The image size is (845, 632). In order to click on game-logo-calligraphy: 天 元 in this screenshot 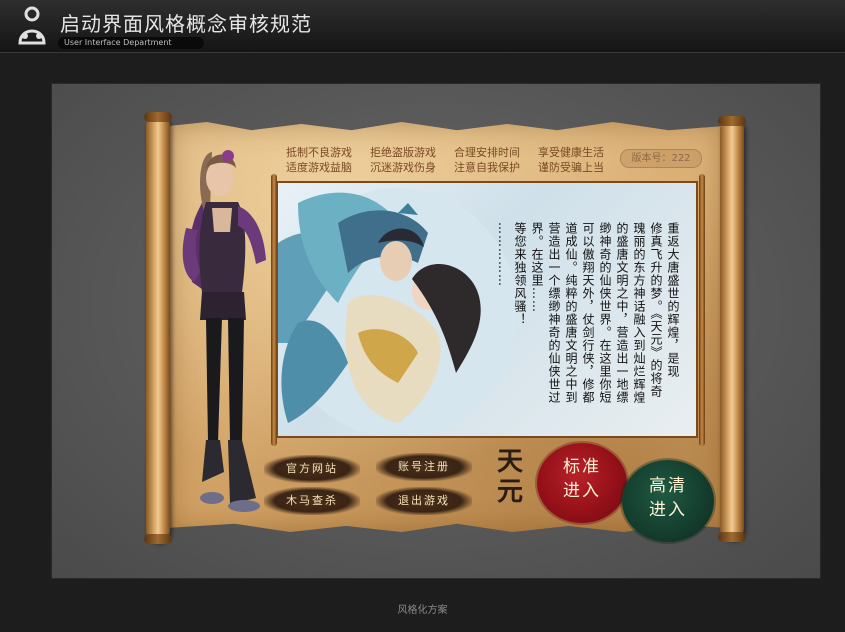, I will do `click(509, 477)`.